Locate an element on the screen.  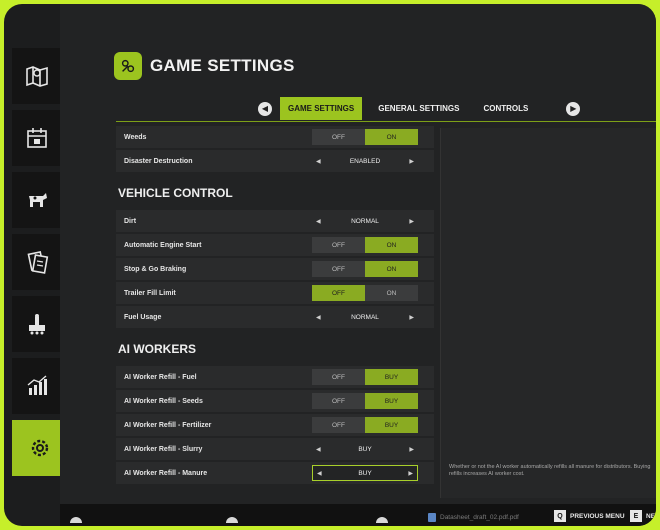
ai-manure-selector: ◀ BUY ▶ is located at coordinates (365, 473).